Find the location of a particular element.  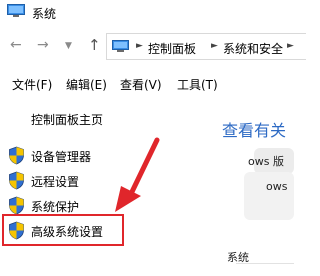

menu-file: 文件(F) is located at coordinates (32, 84).